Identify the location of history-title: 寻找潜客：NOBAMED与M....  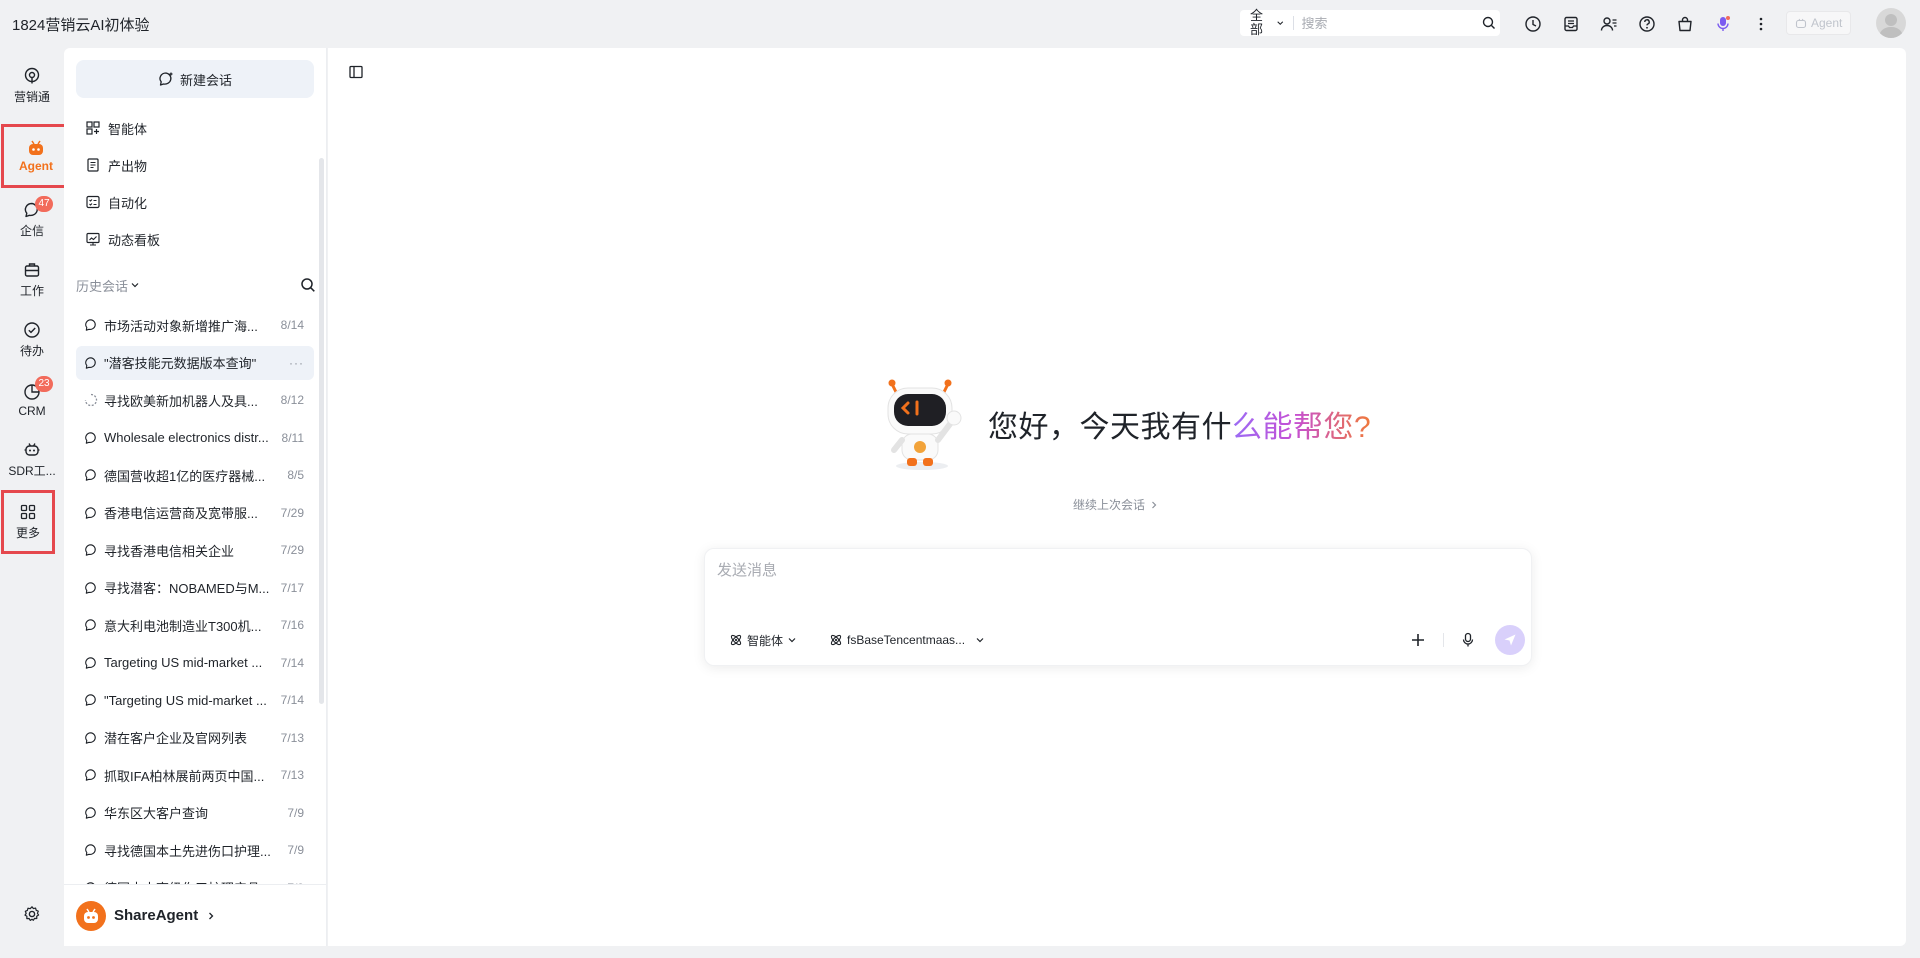
(187, 588).